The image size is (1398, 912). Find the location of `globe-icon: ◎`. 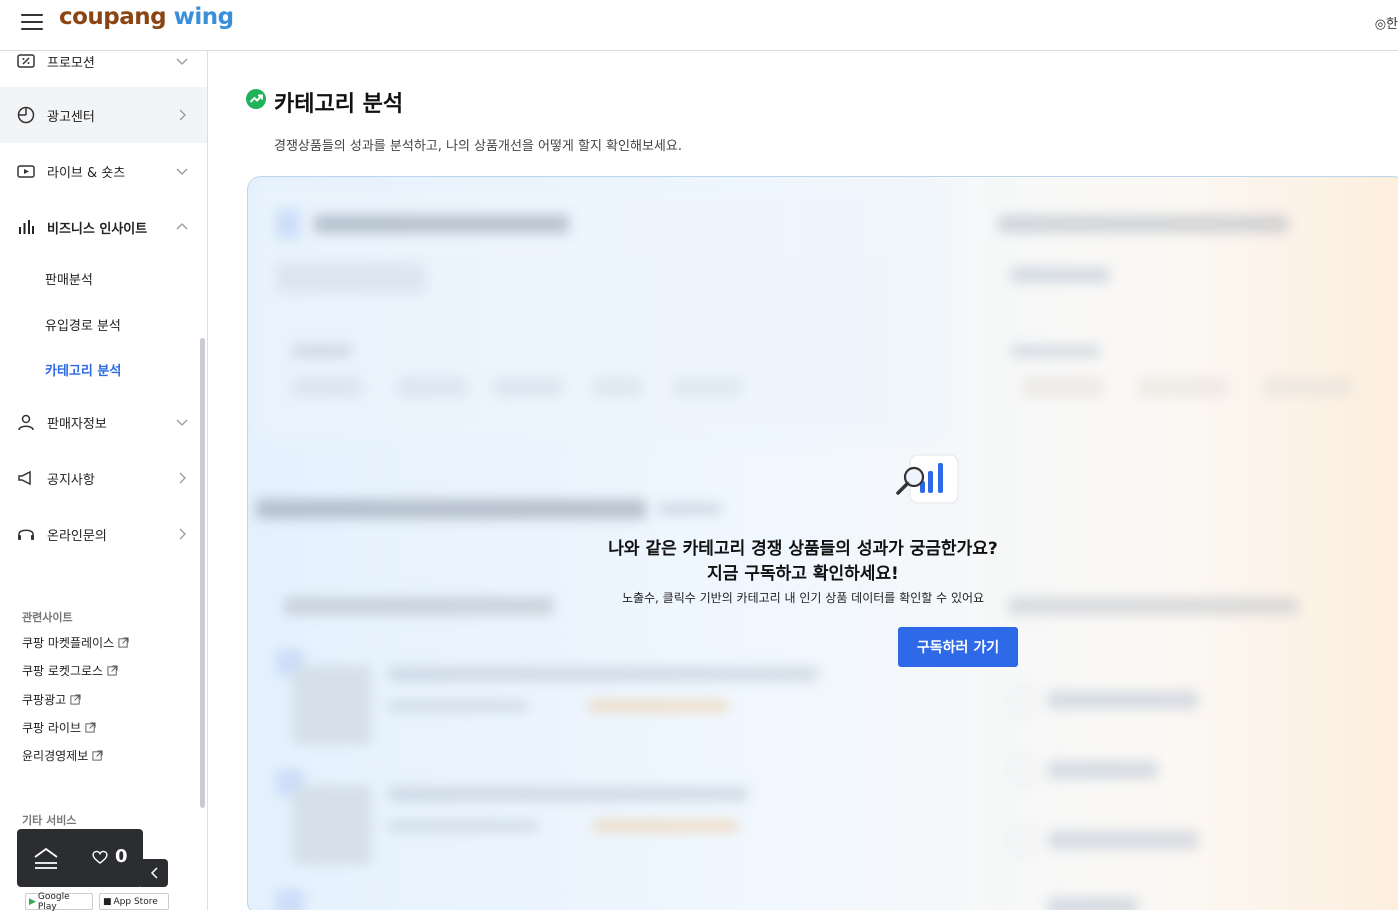

globe-icon: ◎ is located at coordinates (1380, 24).